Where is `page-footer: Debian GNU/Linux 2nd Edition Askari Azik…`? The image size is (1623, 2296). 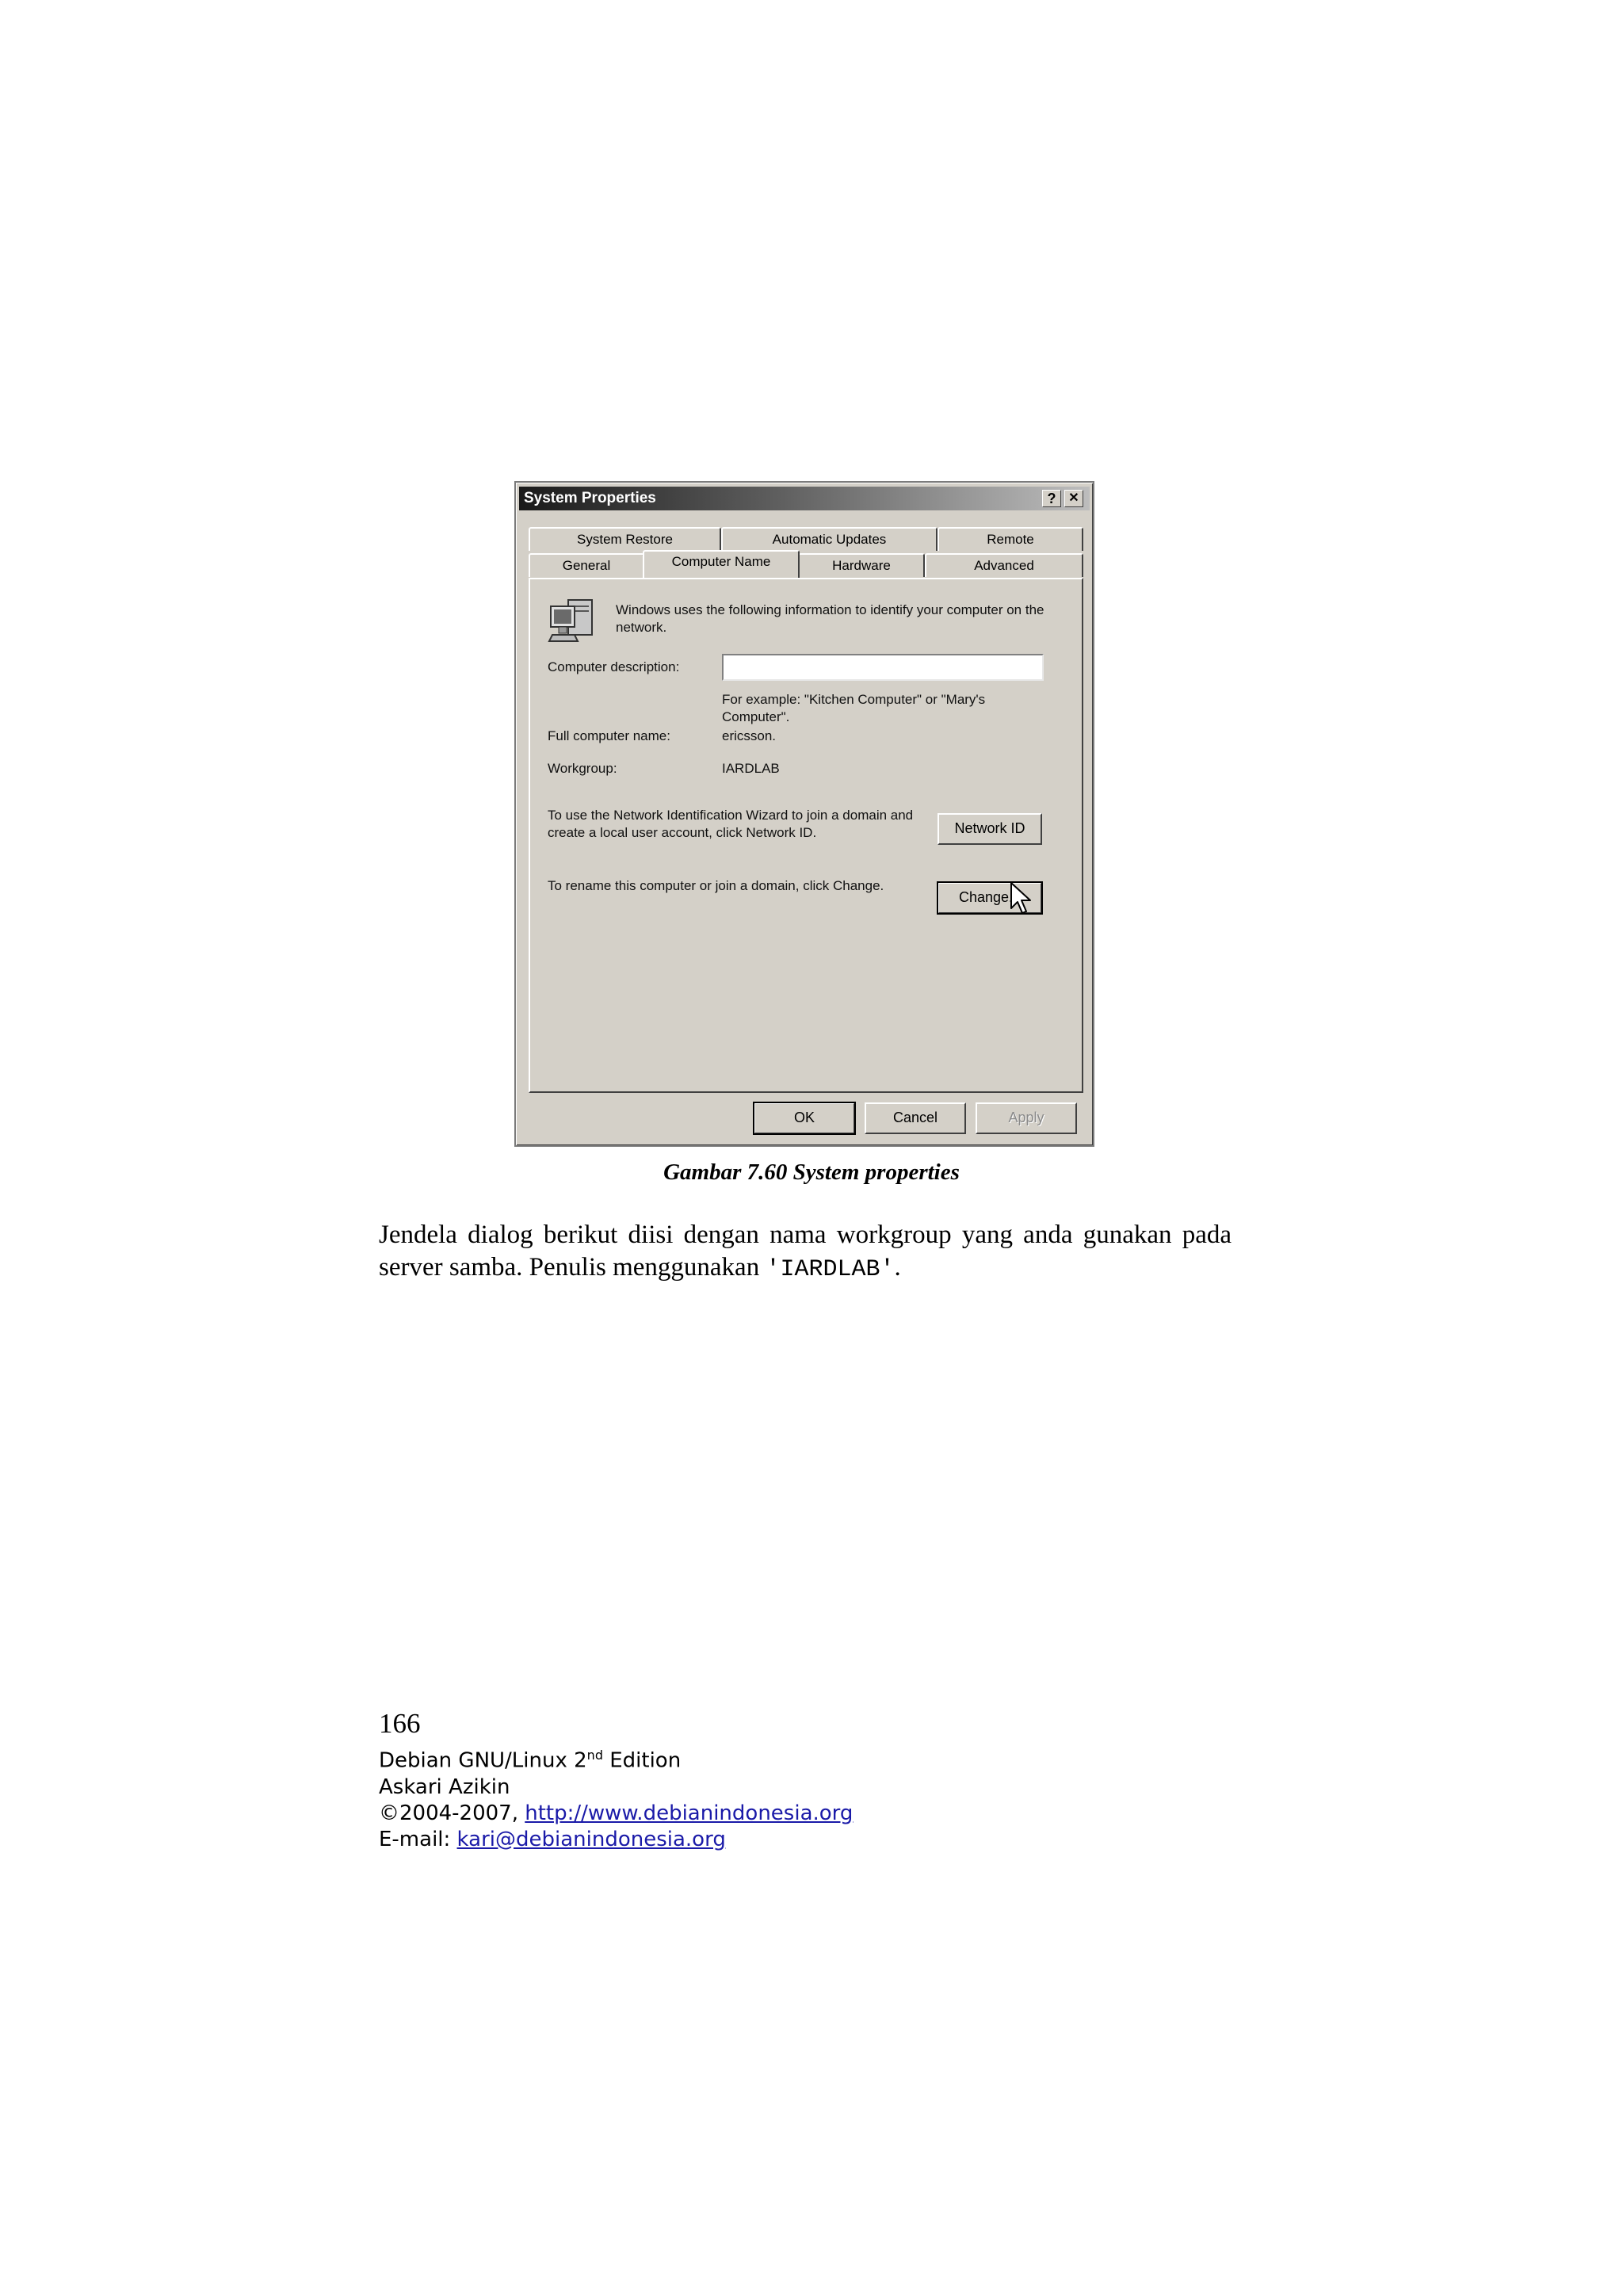 page-footer: Debian GNU/Linux 2nd Edition Askari Azik… is located at coordinates (616, 1797).